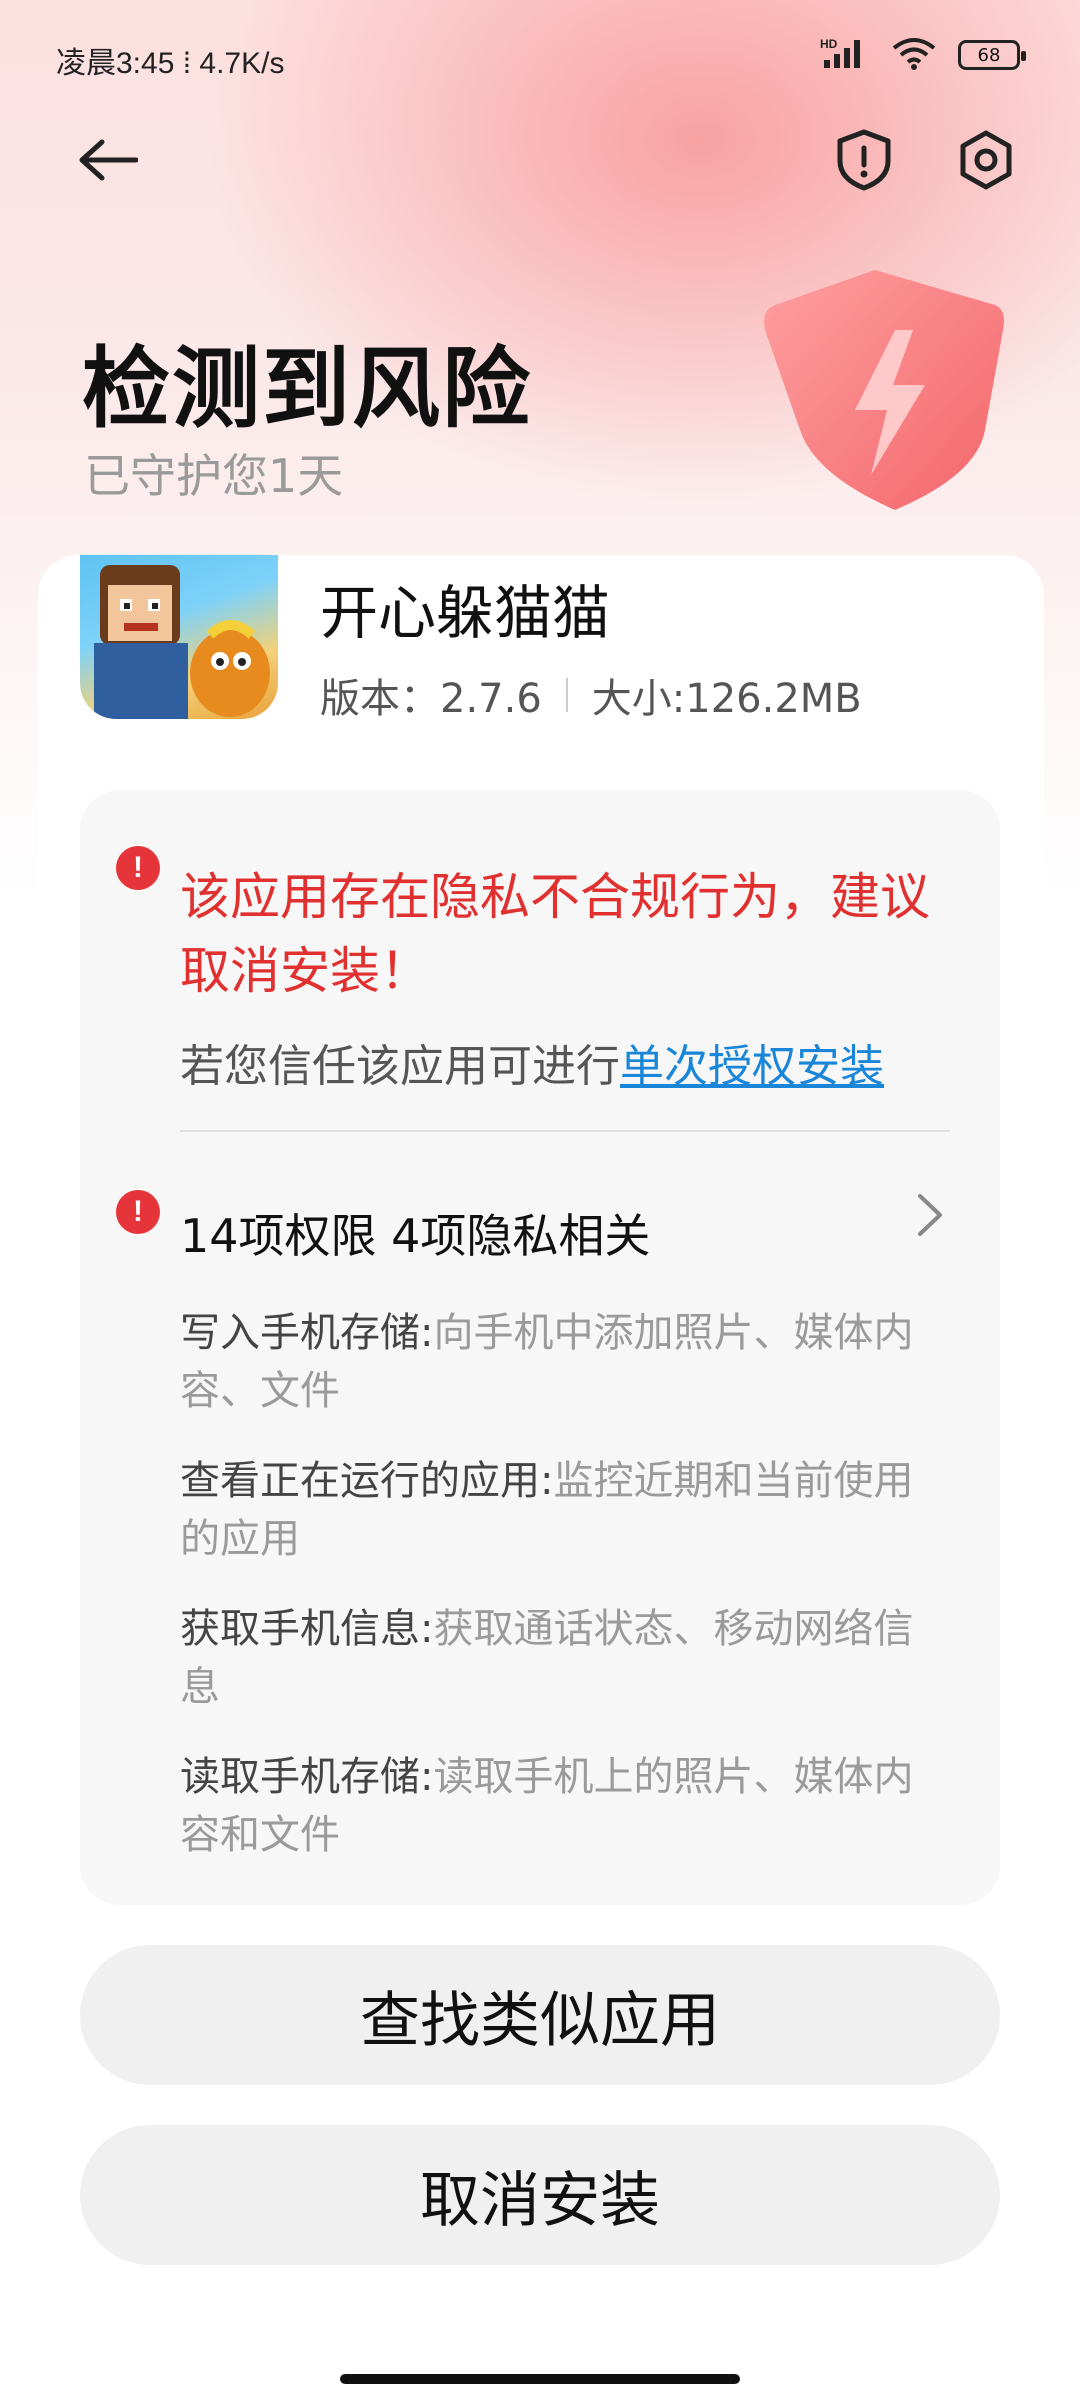 The image size is (1080, 2400). I want to click on hero-shield-icon, so click(885, 390).